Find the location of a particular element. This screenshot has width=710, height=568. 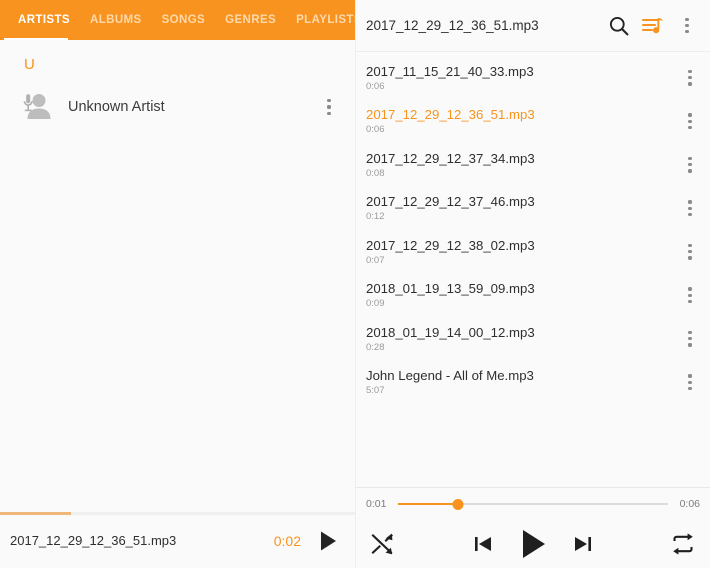

track-text: 2018_01_19_13_59_09.mp3 0:09 is located at coordinates (520, 295).